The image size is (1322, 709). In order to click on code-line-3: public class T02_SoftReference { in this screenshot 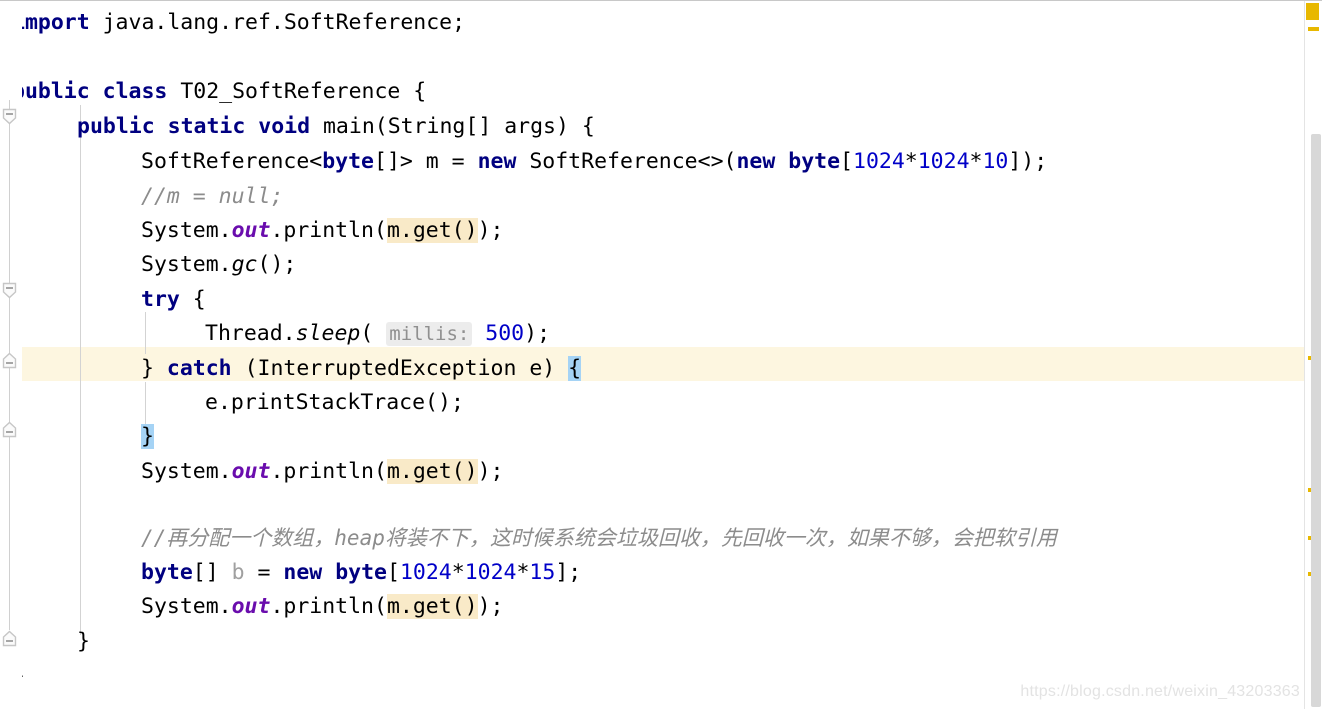, I will do `click(219, 92)`.